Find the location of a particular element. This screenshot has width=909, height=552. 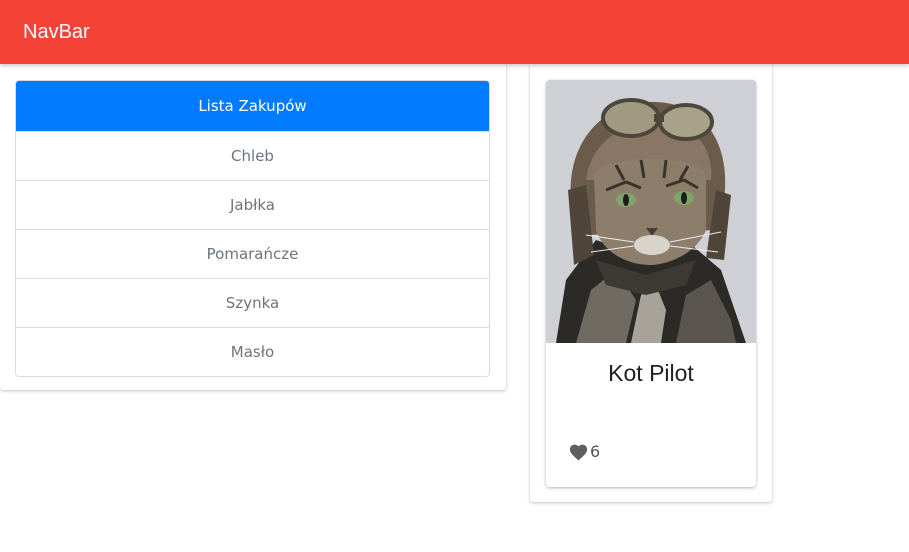

list-item: Szynka is located at coordinates (252, 302).